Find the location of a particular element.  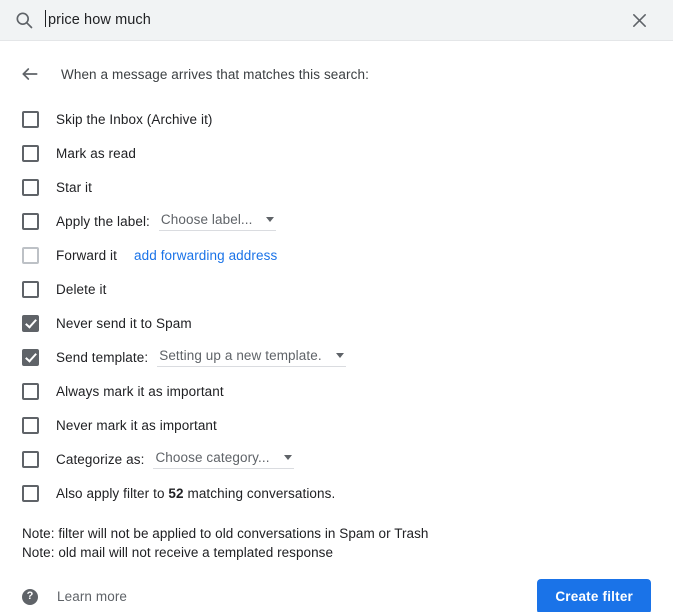

learn-more-link: ? Learn more is located at coordinates (75, 596).